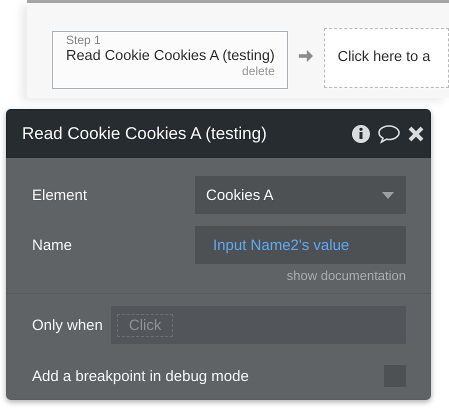 This screenshot has height=409, width=449. I want to click on element-dropdown: Cookies A, so click(300, 195).